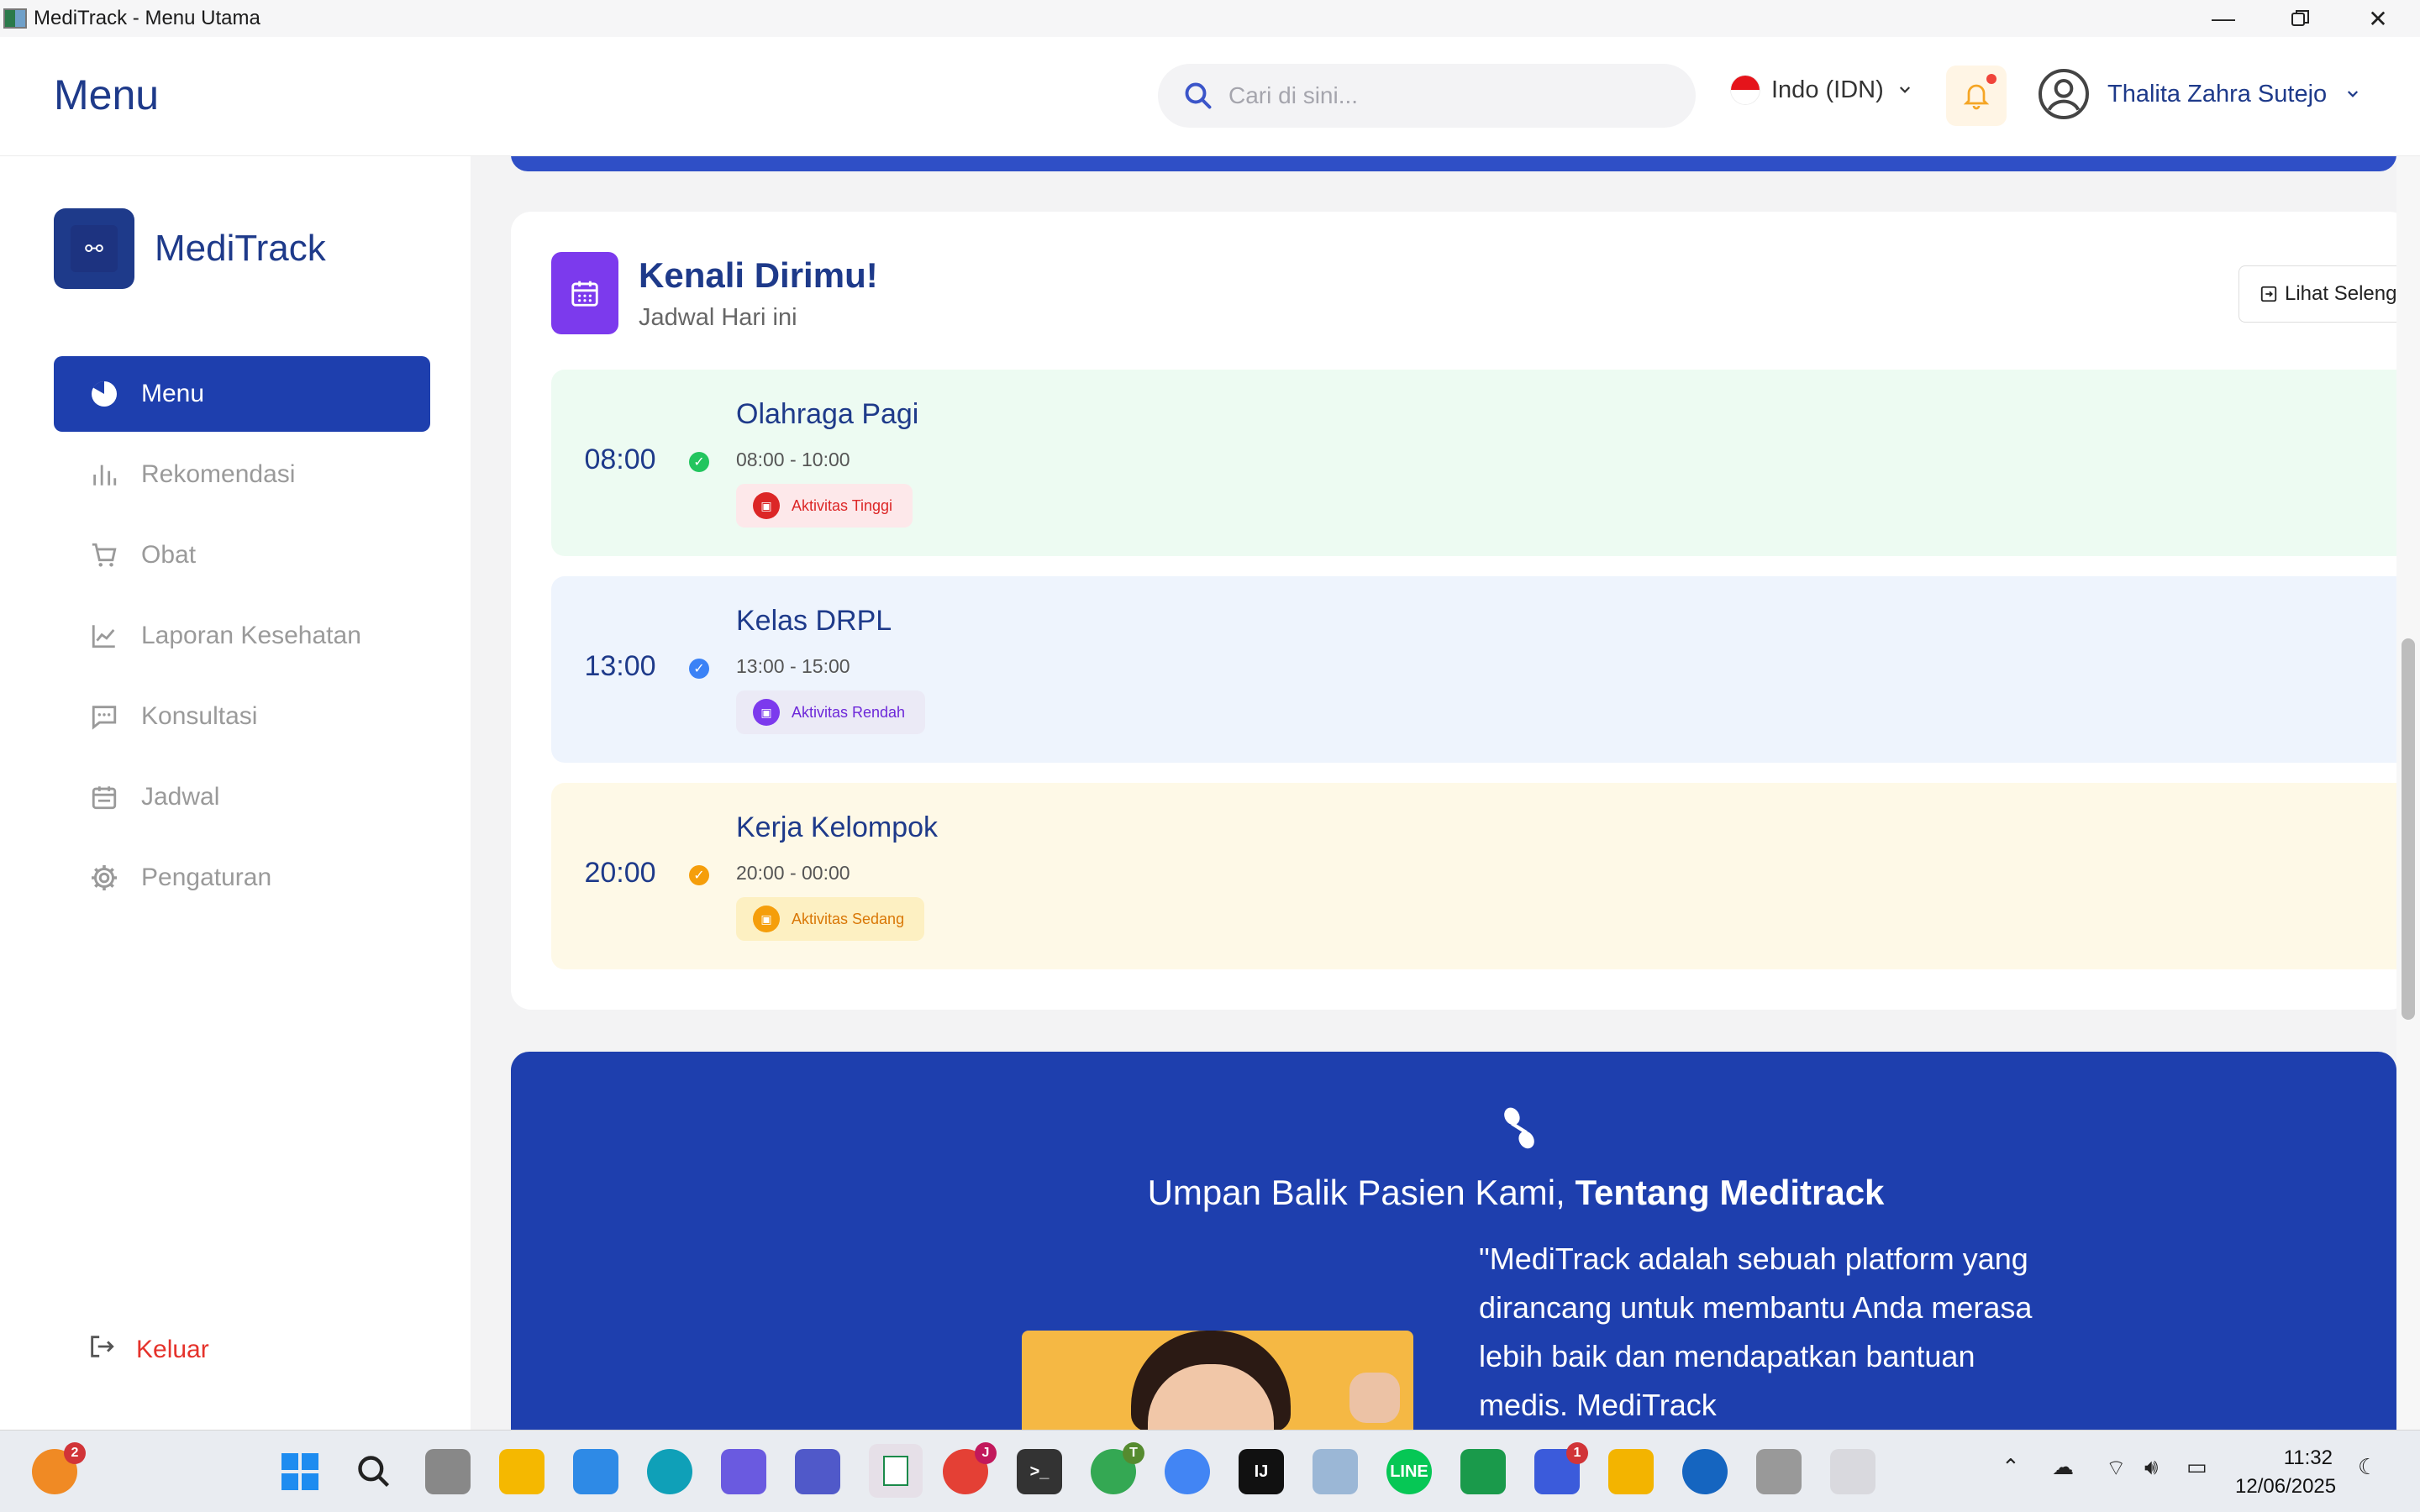 The width and height of the screenshot is (2420, 1512). Describe the element at coordinates (448, 1471) in the screenshot. I see `task-view-icon` at that location.